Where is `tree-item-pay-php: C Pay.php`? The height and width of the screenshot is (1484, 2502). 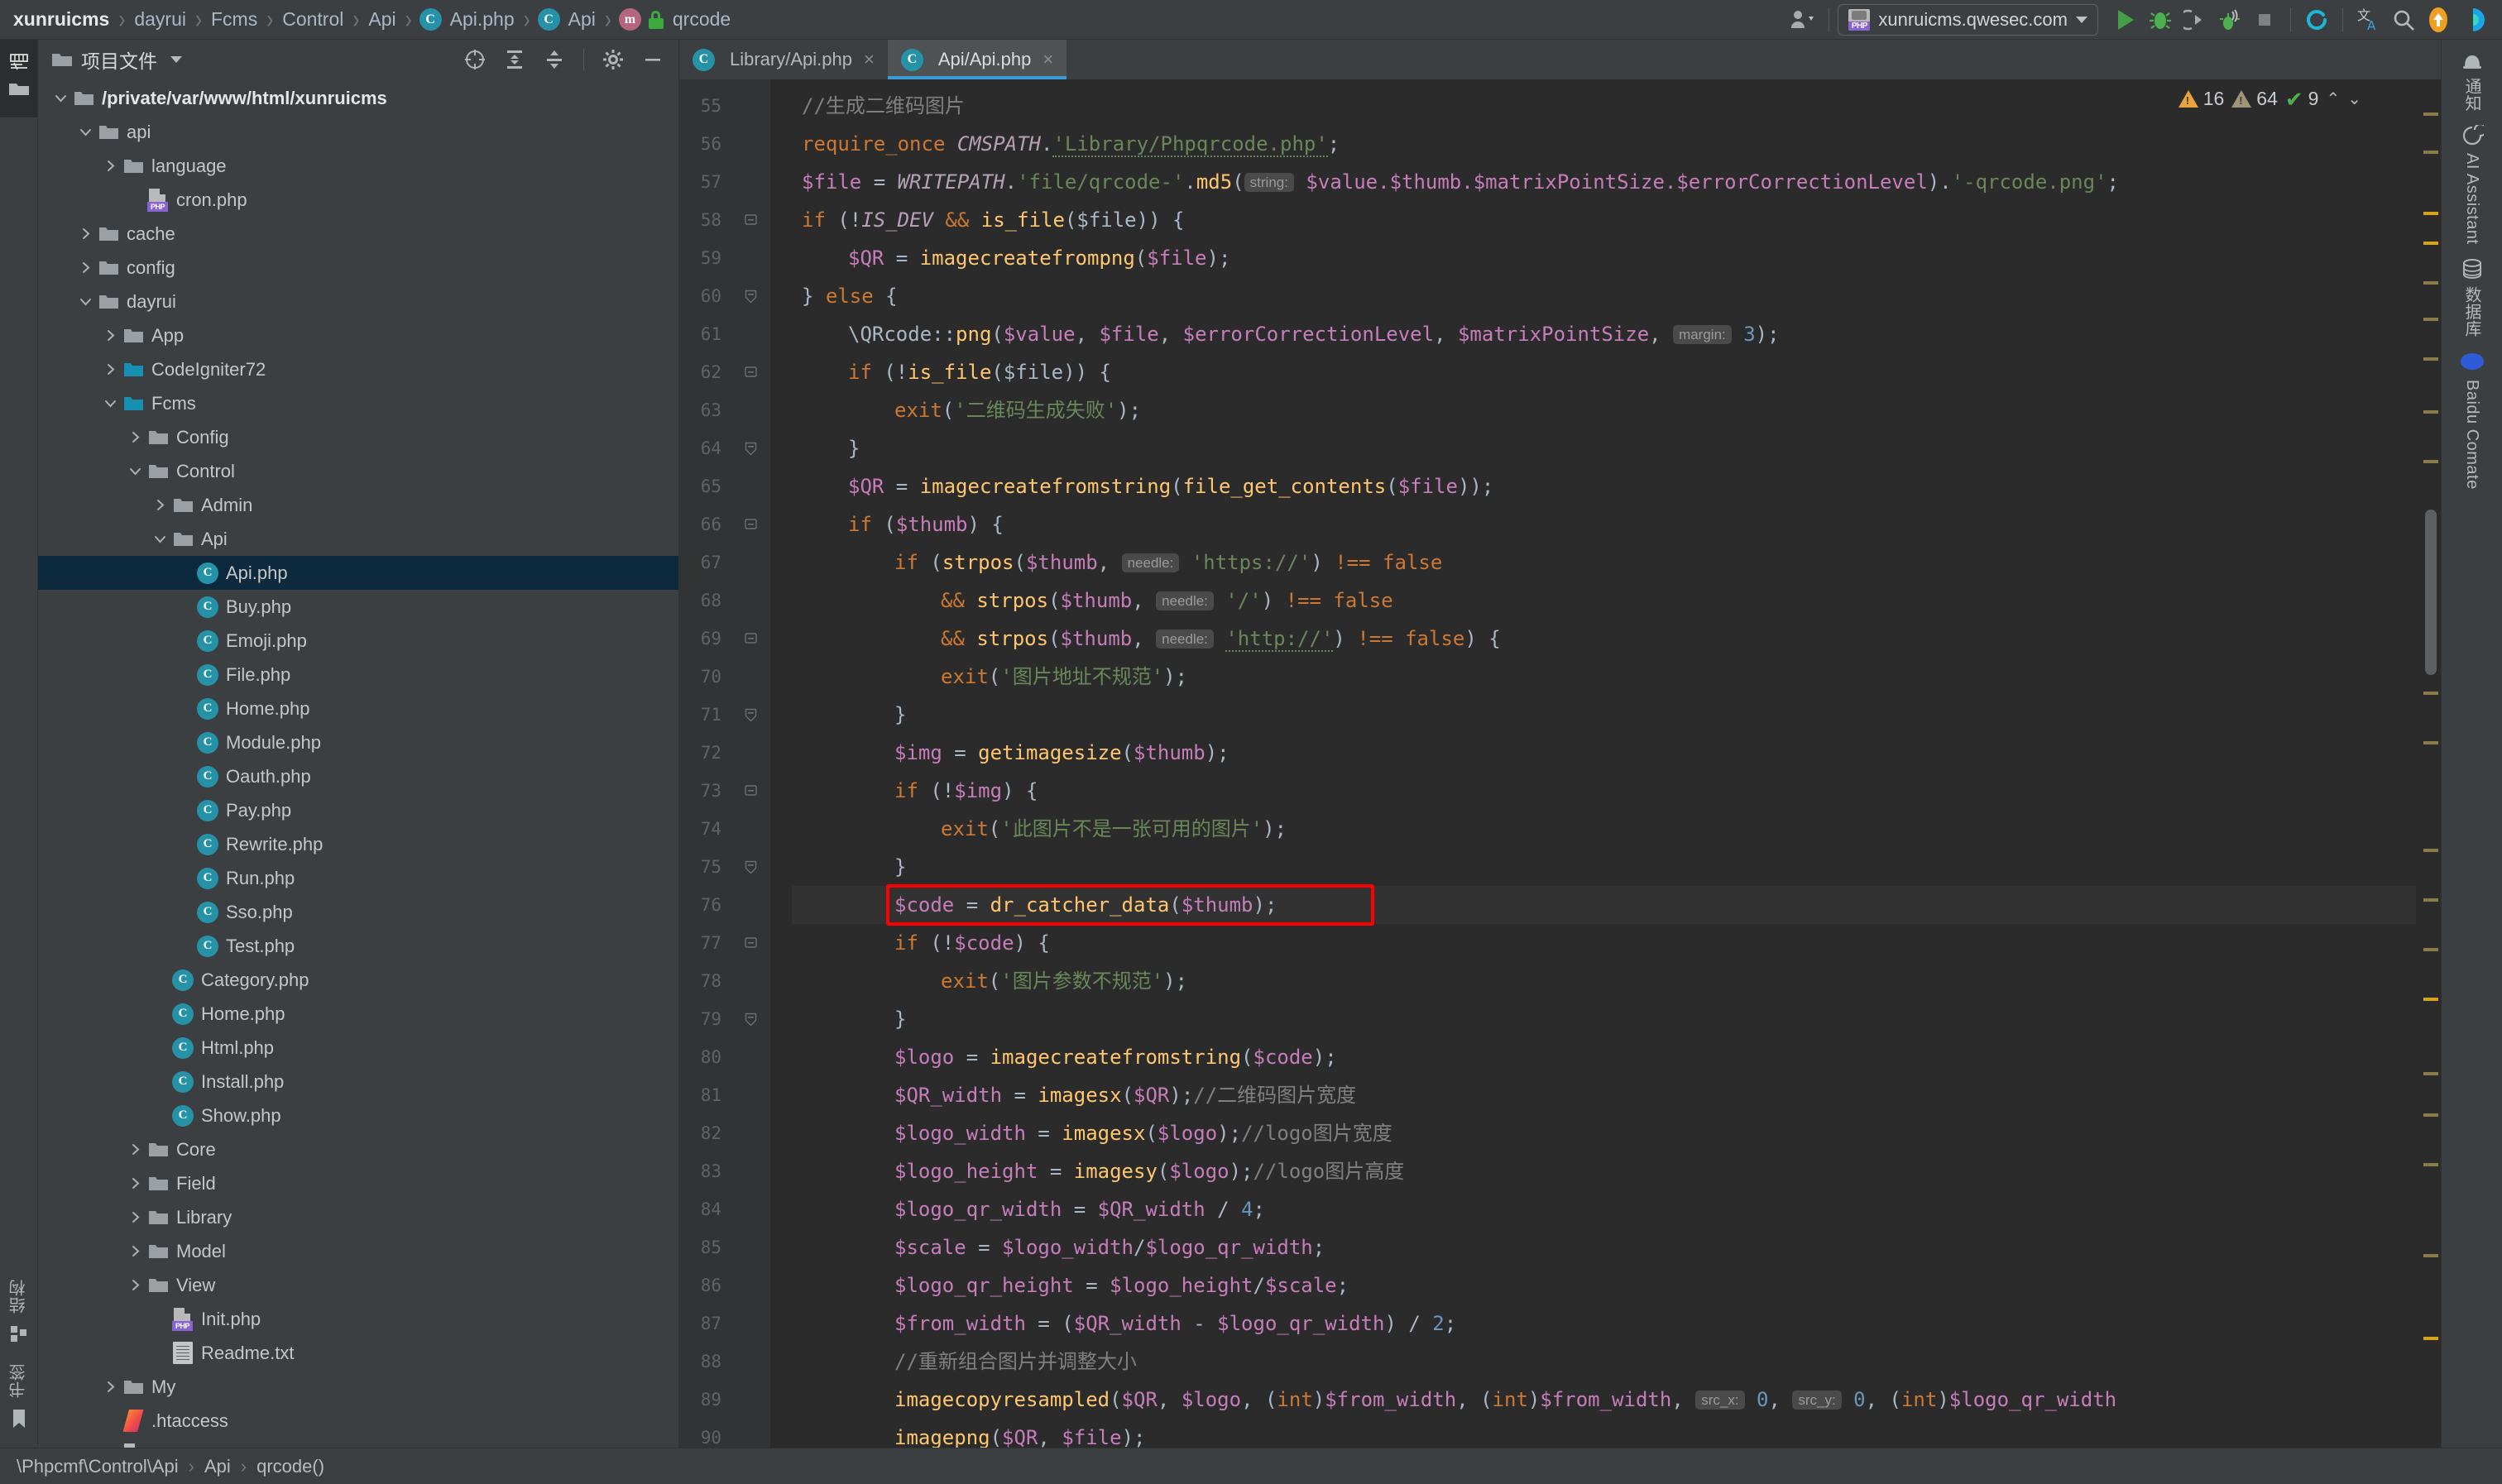 tree-item-pay-php: C Pay.php is located at coordinates (358, 810).